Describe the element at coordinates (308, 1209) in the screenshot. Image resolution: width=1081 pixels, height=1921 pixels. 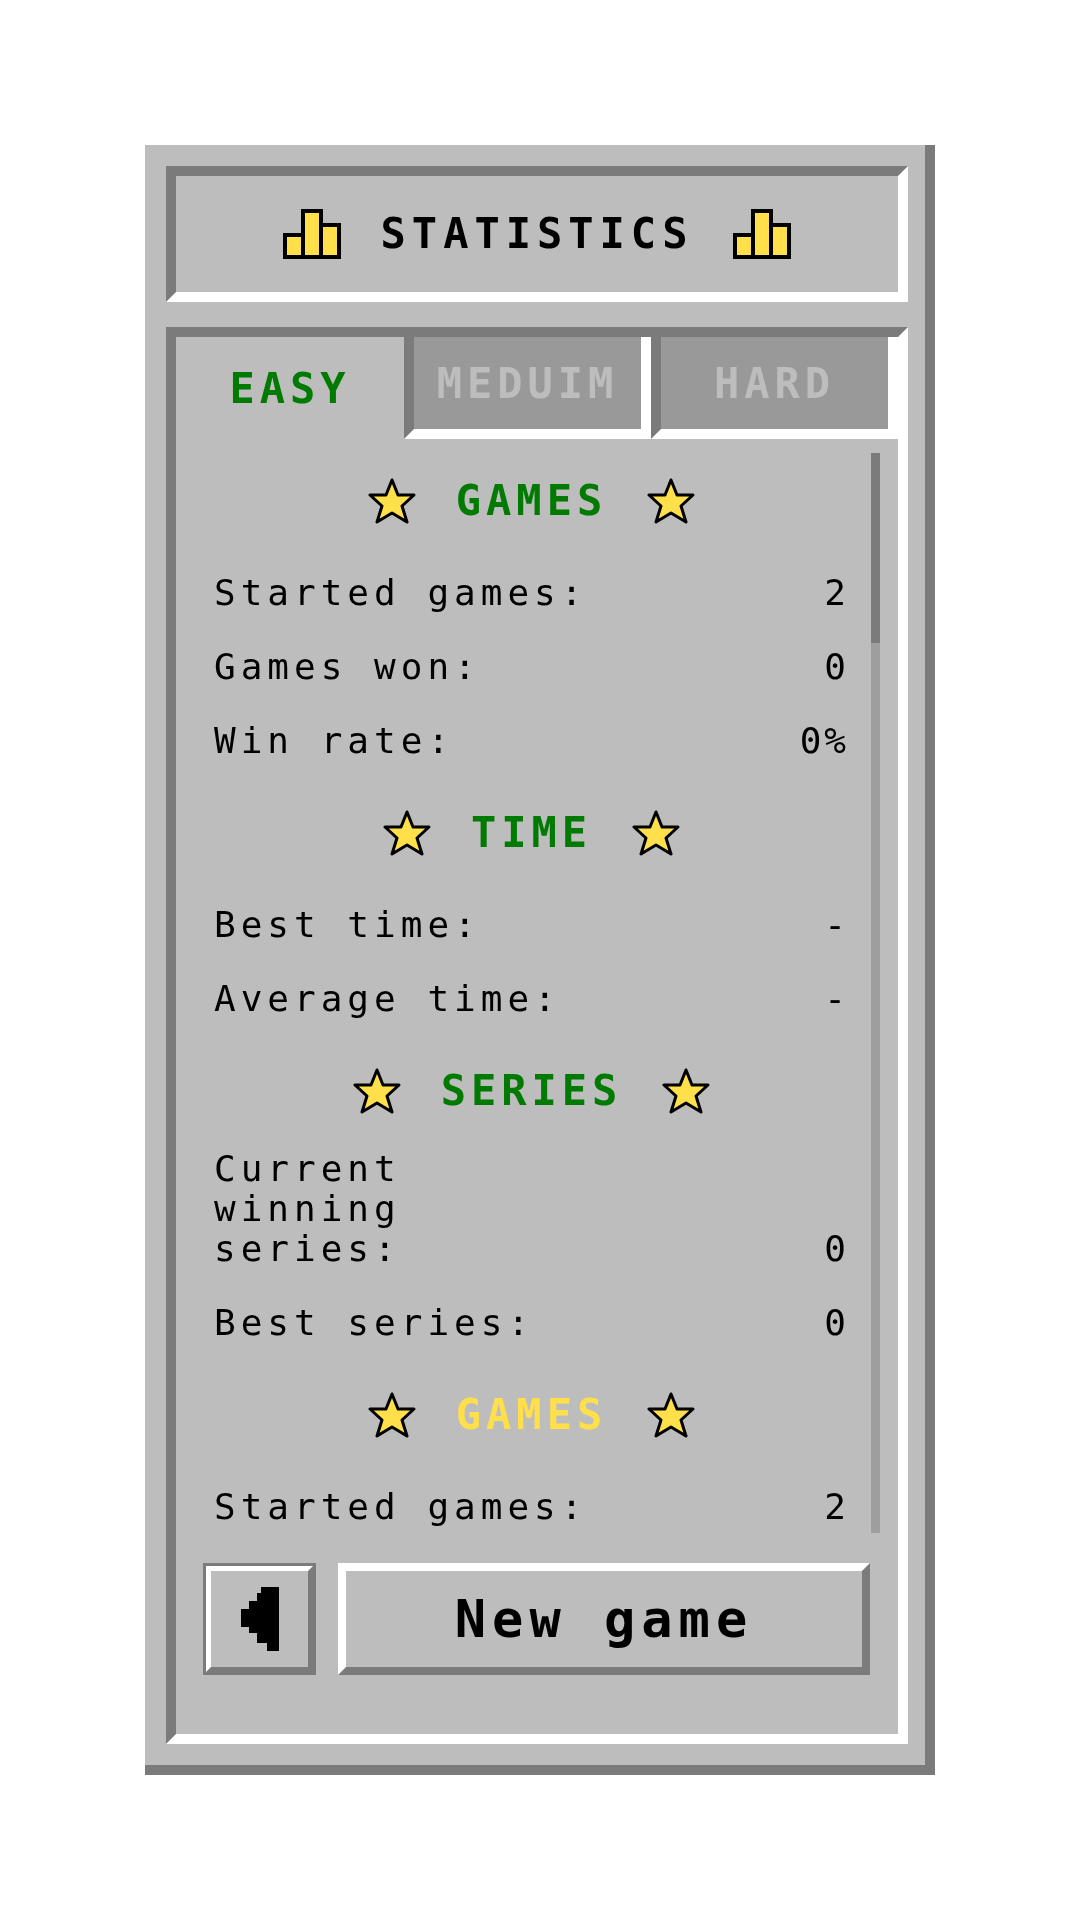
I see `stat-label: Current winning series:` at that location.